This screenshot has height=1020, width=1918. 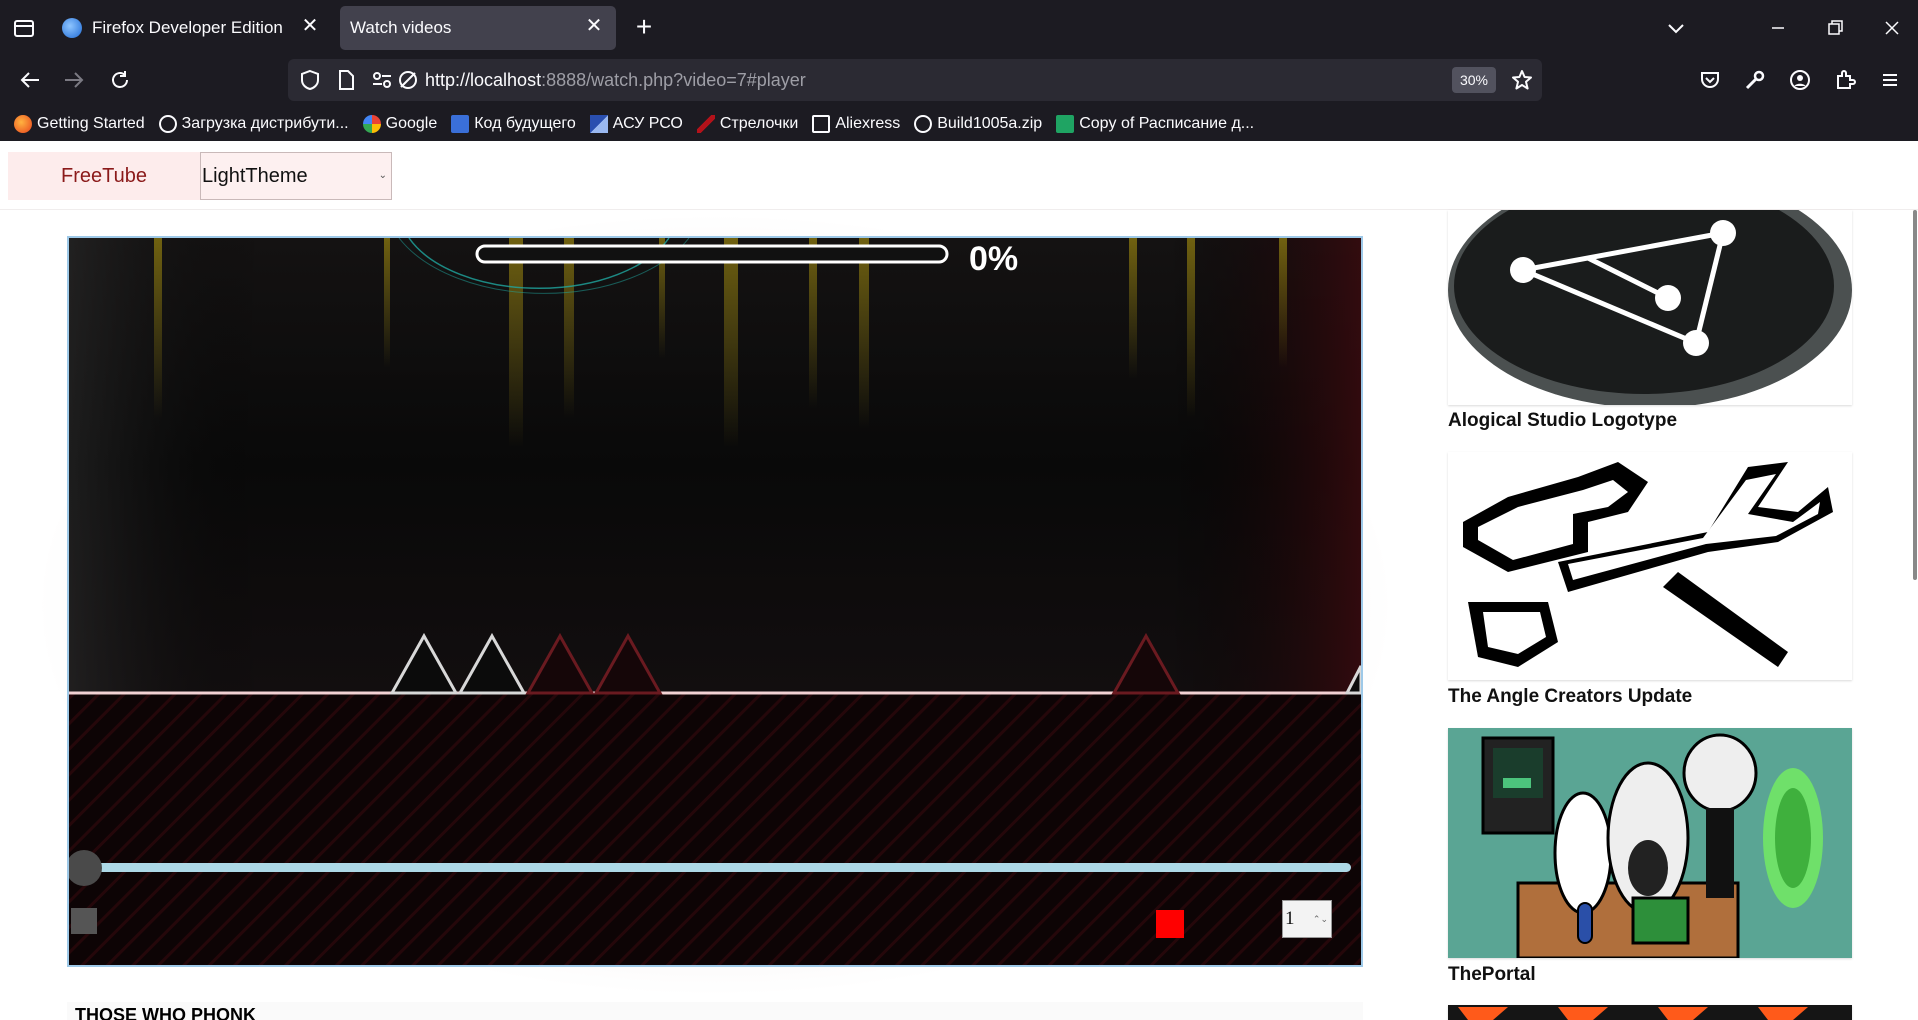 I want to click on brand-logo: FreeTube, so click(x=104, y=176).